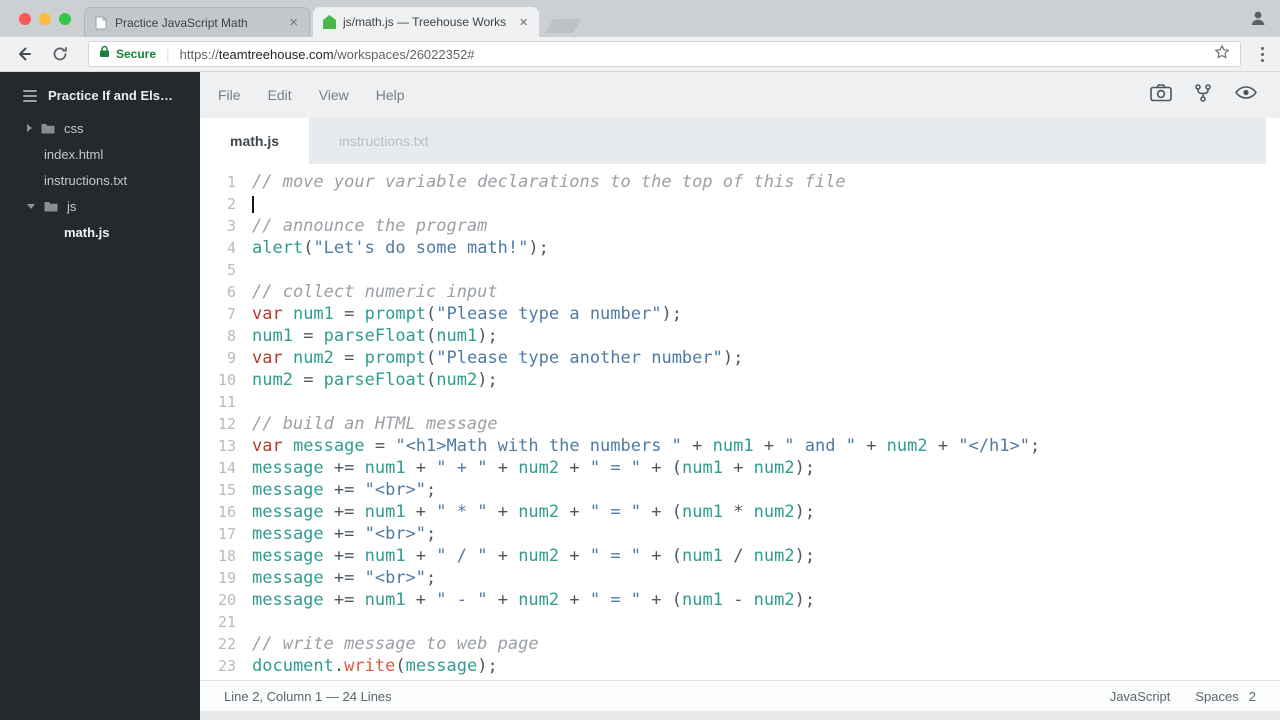 Image resolution: width=1280 pixels, height=720 pixels. I want to click on secure-label: Secure, so click(136, 54).